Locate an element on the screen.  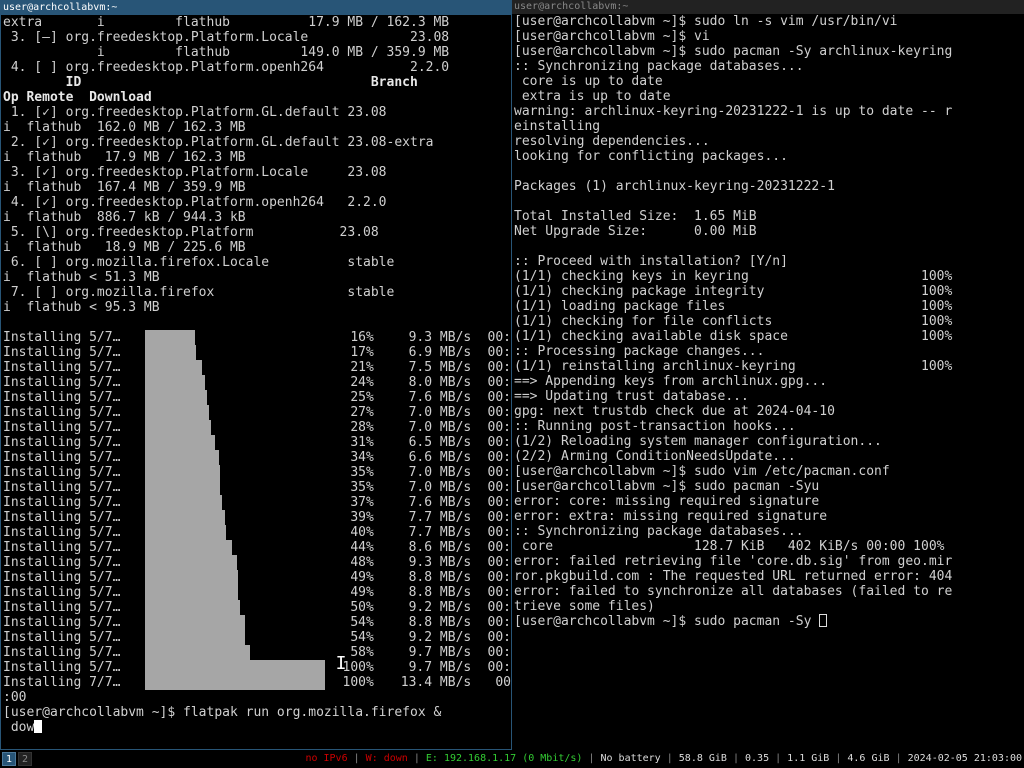
text-cursor is located at coordinates (38, 726).